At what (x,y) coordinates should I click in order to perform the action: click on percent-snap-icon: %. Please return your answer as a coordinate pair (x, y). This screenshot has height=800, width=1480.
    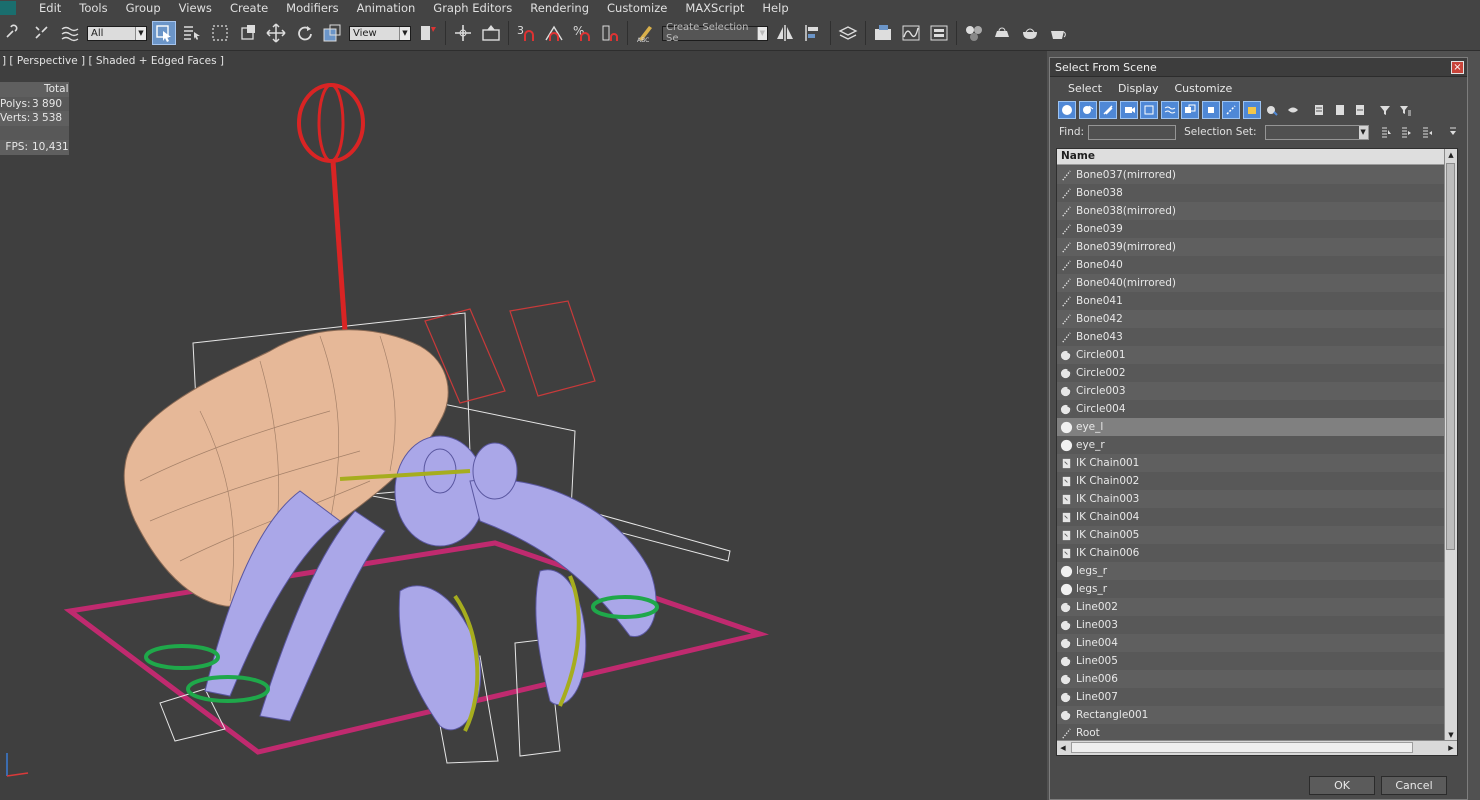
    Looking at the image, I should click on (582, 33).